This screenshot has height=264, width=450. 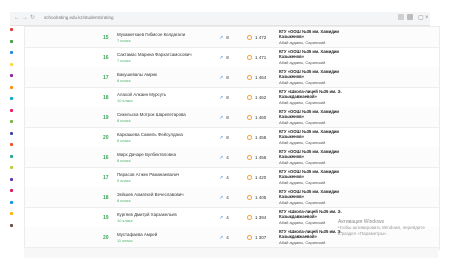 What do you see at coordinates (231, 253) in the screenshot?
I see `page-footer` at bounding box center [231, 253].